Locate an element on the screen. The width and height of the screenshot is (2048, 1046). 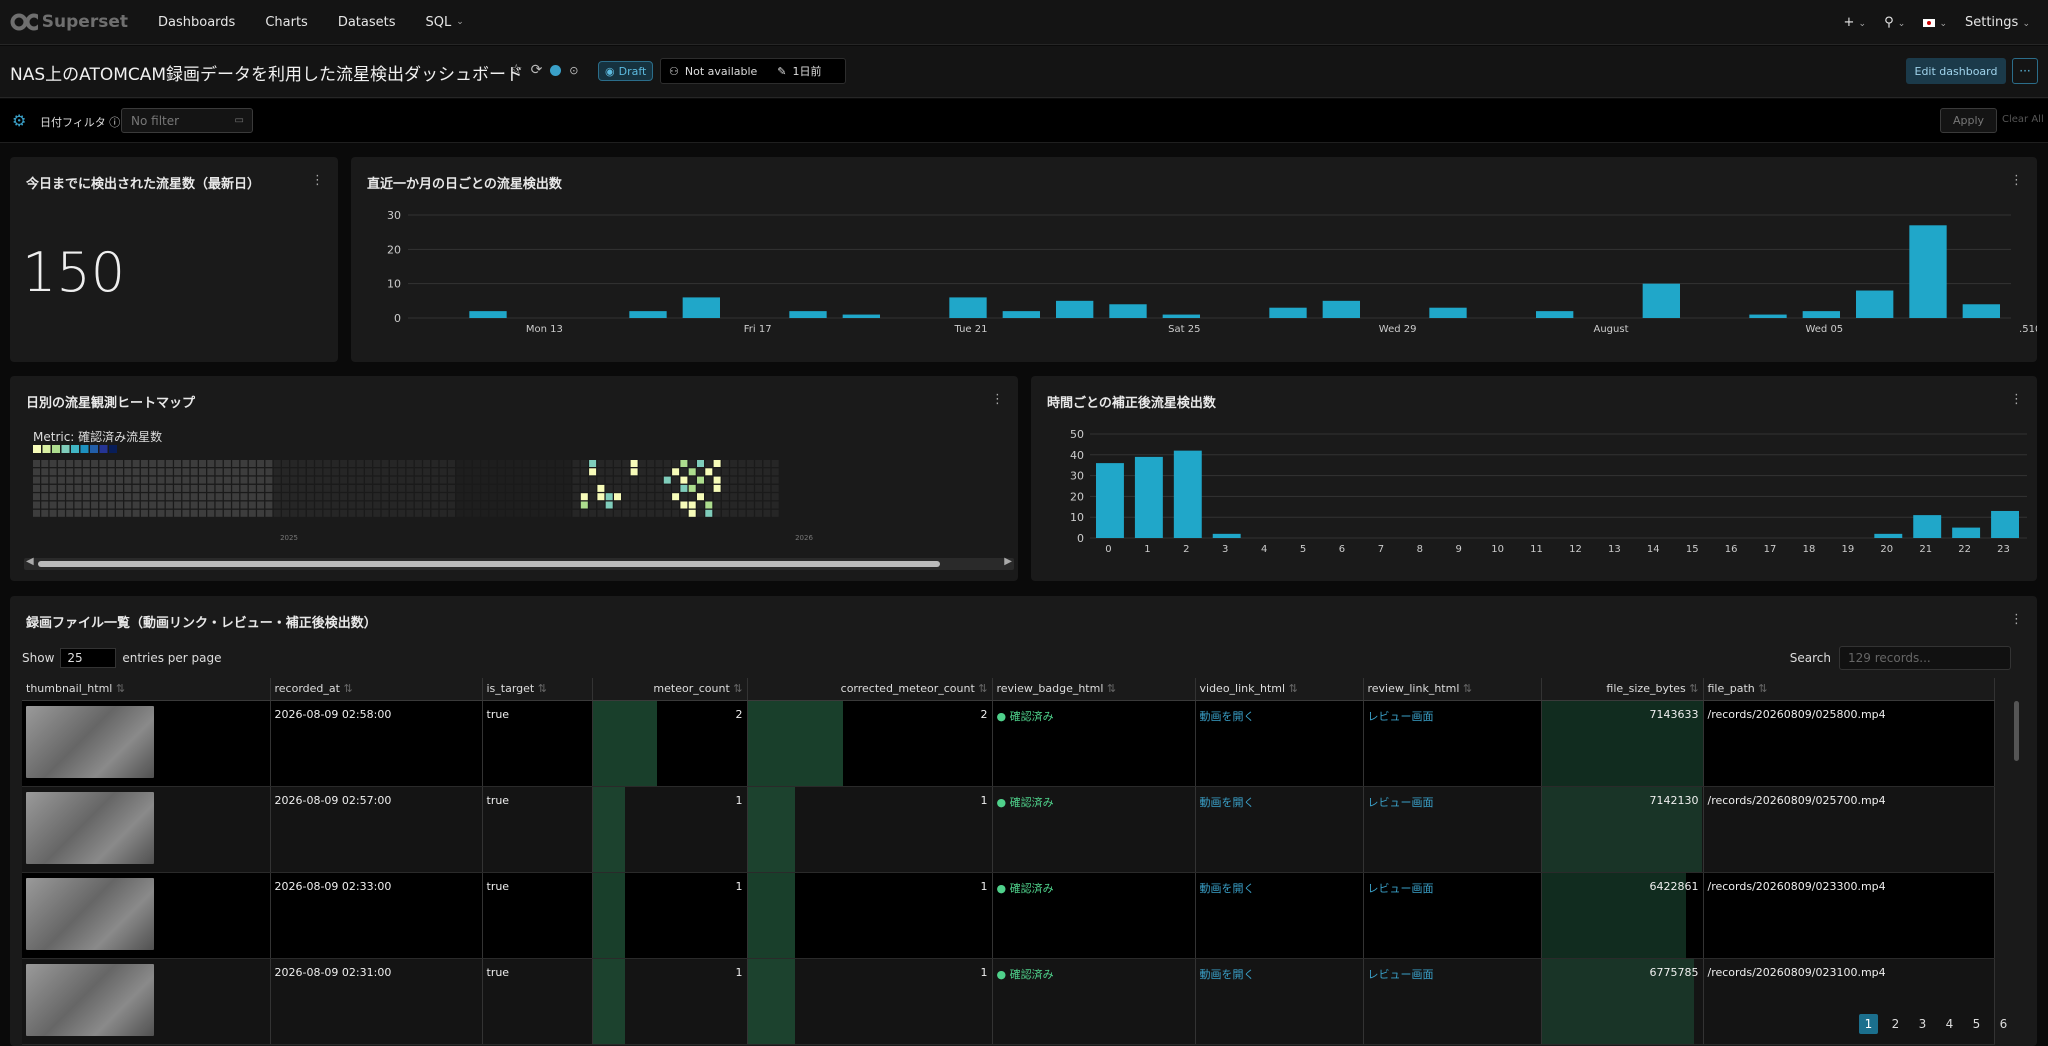
scroll-left-icon: ◀ is located at coordinates (30, 561).